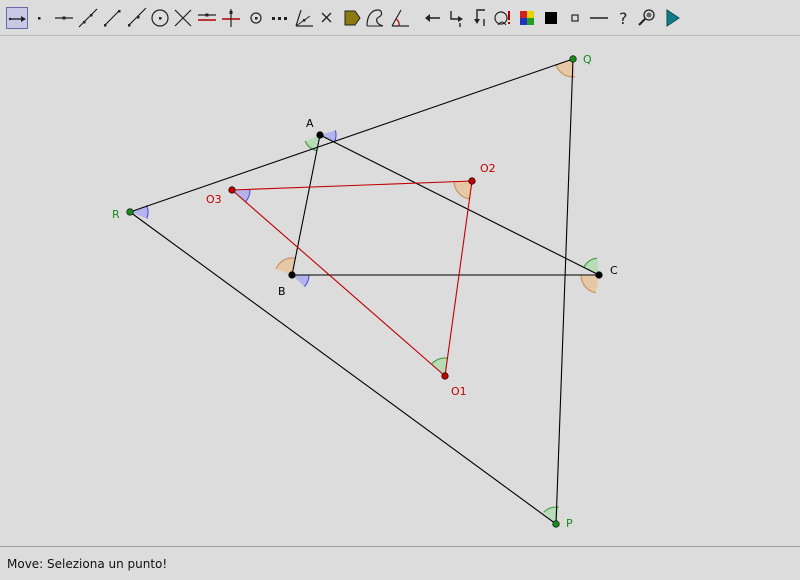  What do you see at coordinates (280, 18) in the screenshot?
I see `dotted-line-icon` at bounding box center [280, 18].